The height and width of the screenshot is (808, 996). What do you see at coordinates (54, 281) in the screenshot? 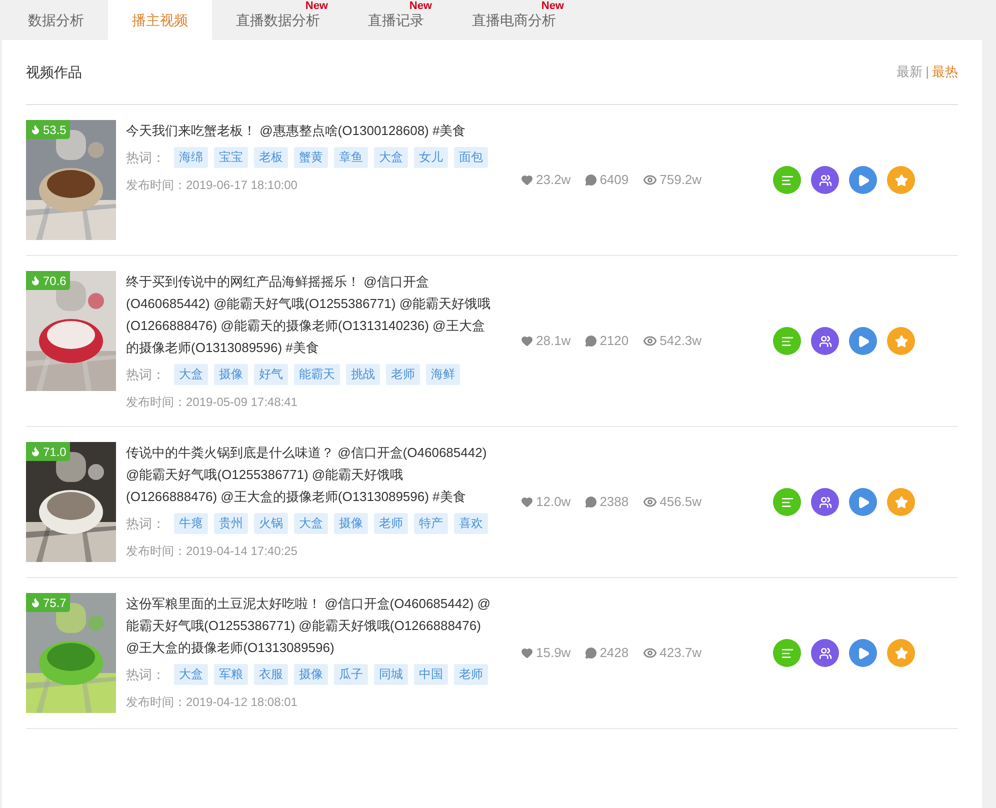
I see `hot-score: 70.6` at bounding box center [54, 281].